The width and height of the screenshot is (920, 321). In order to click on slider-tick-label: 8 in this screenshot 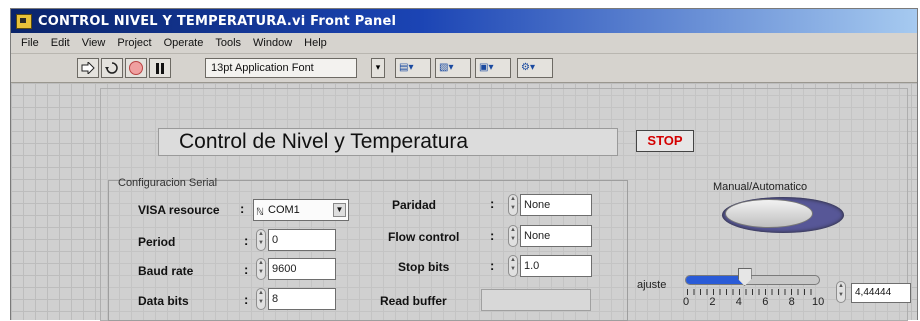, I will do `click(791, 302)`.